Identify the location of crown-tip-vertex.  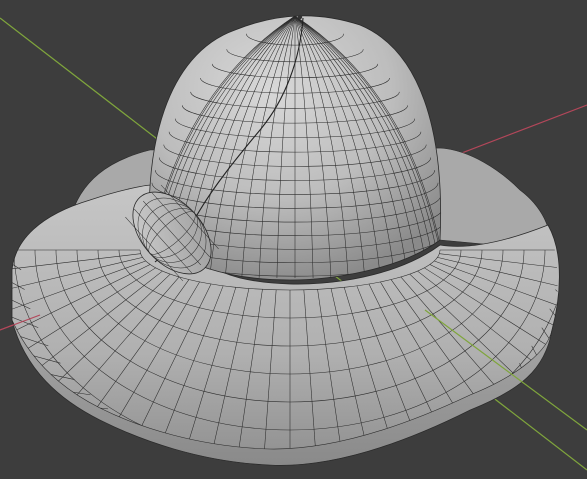
(300, 17).